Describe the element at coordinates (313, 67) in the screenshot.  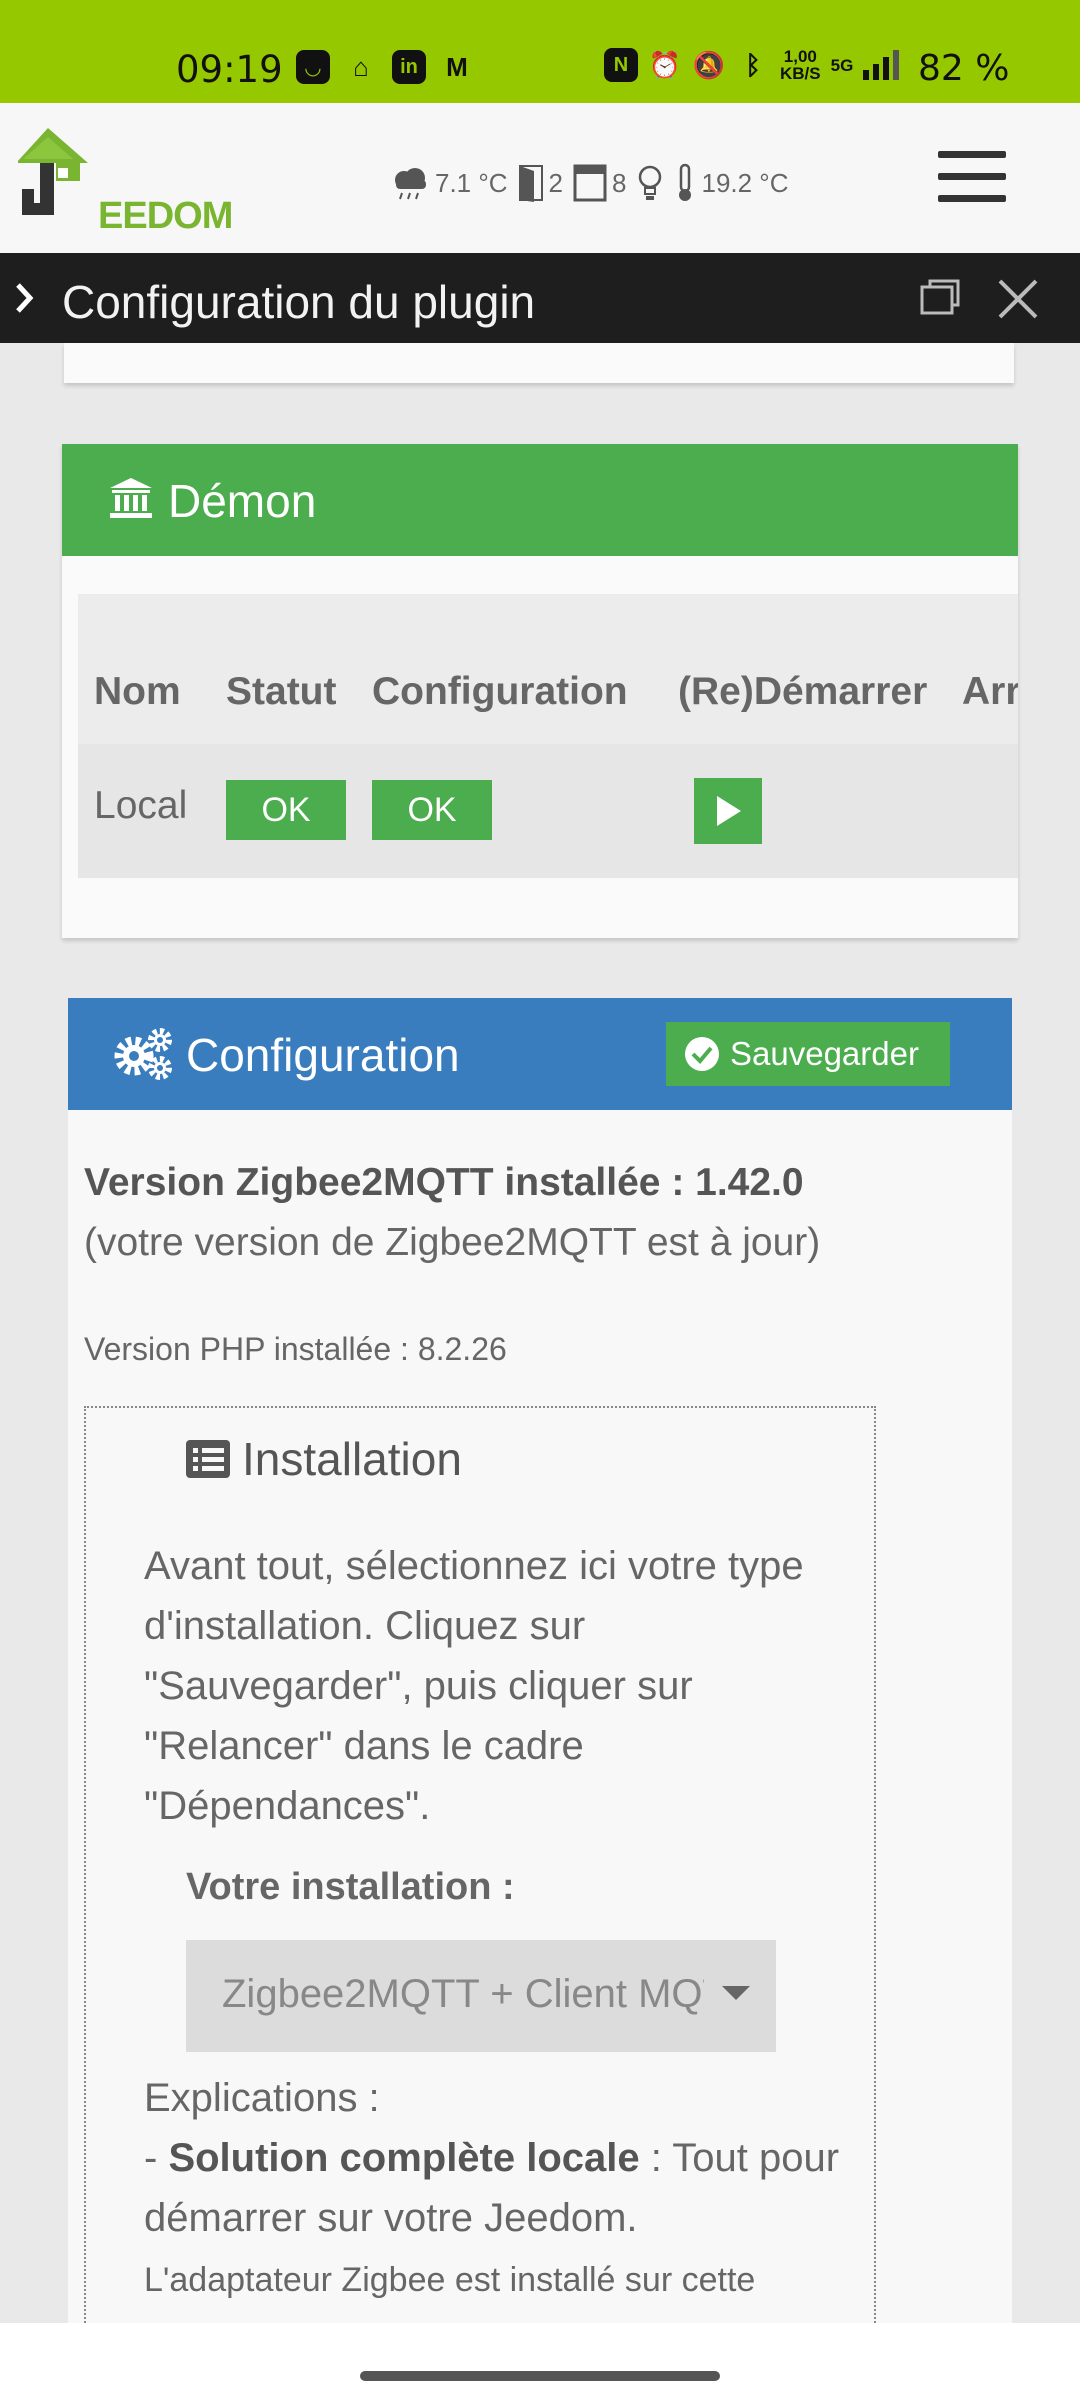
I see `app-notification-icon: ◡` at that location.